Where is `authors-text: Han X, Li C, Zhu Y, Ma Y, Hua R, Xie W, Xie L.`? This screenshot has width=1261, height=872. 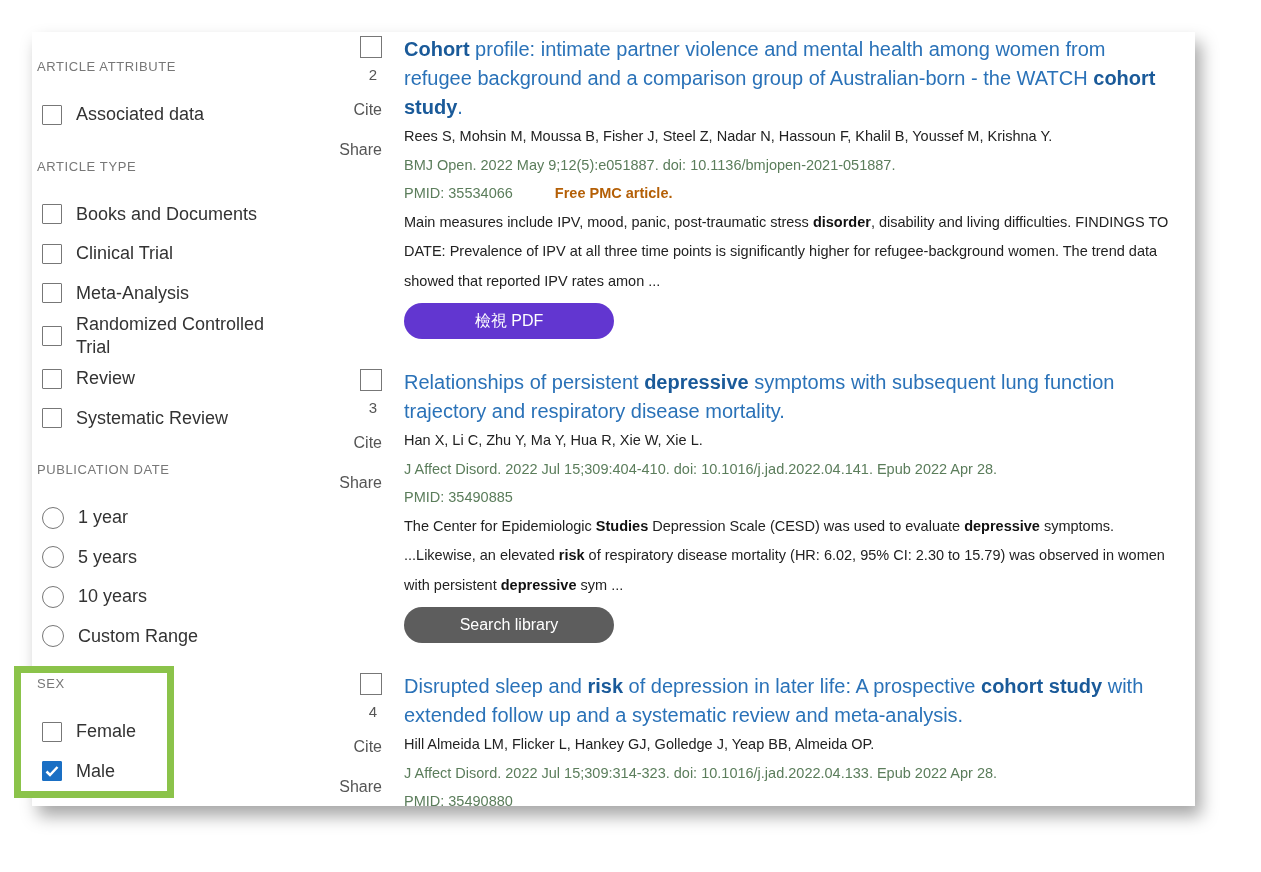 authors-text: Han X, Li C, Zhu Y, Ma Y, Hua R, Xie W, Xie L. is located at coordinates (553, 440).